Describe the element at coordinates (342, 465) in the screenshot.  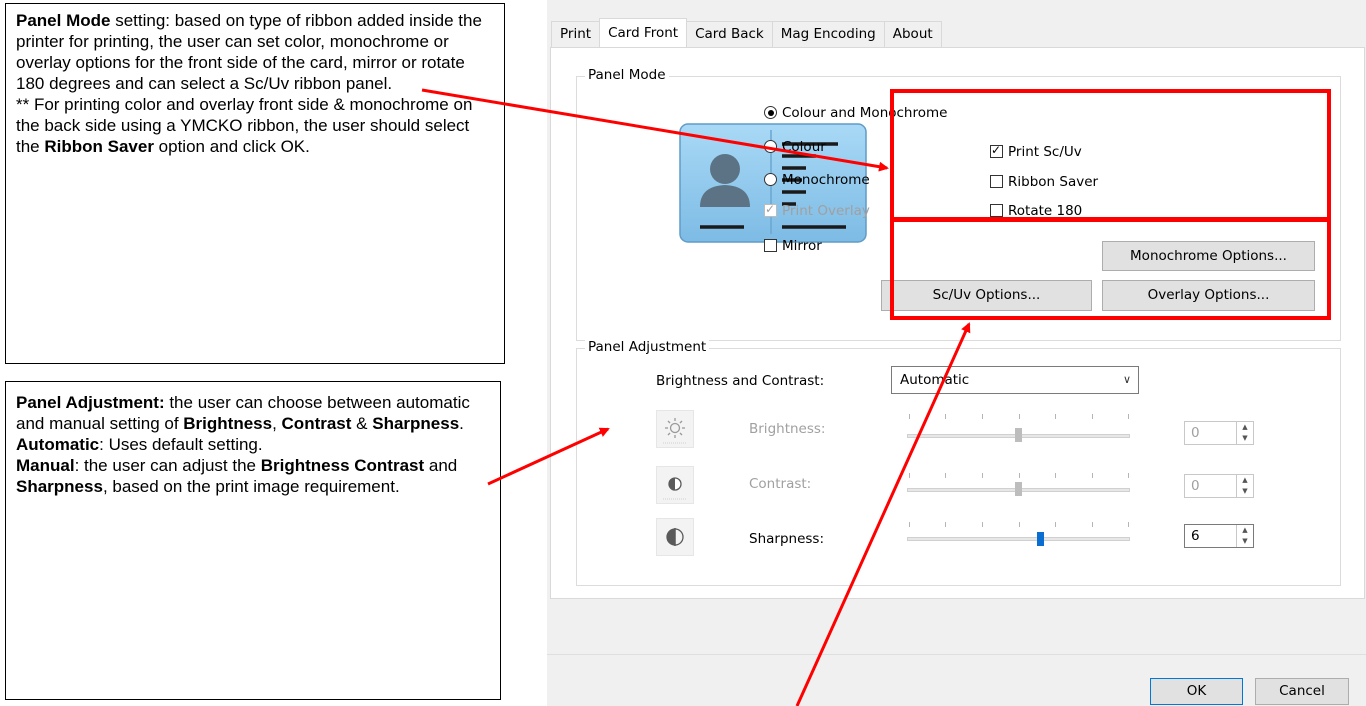
I see `callout-bold: Brightness Contrast` at that location.